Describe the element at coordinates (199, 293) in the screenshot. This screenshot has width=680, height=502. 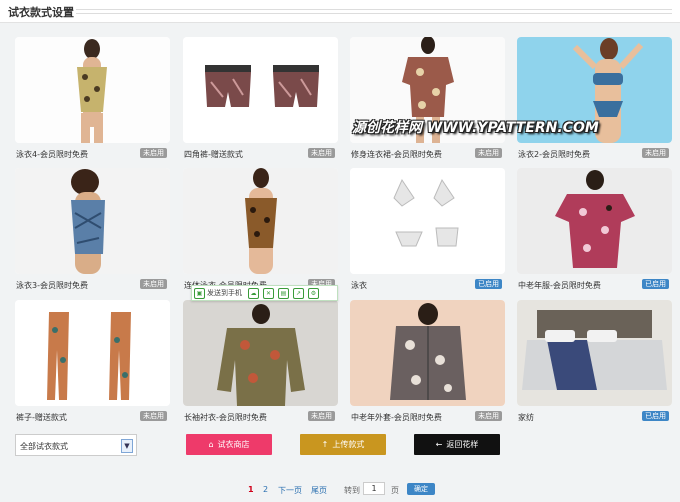
I see `phone-icon: ▣` at that location.